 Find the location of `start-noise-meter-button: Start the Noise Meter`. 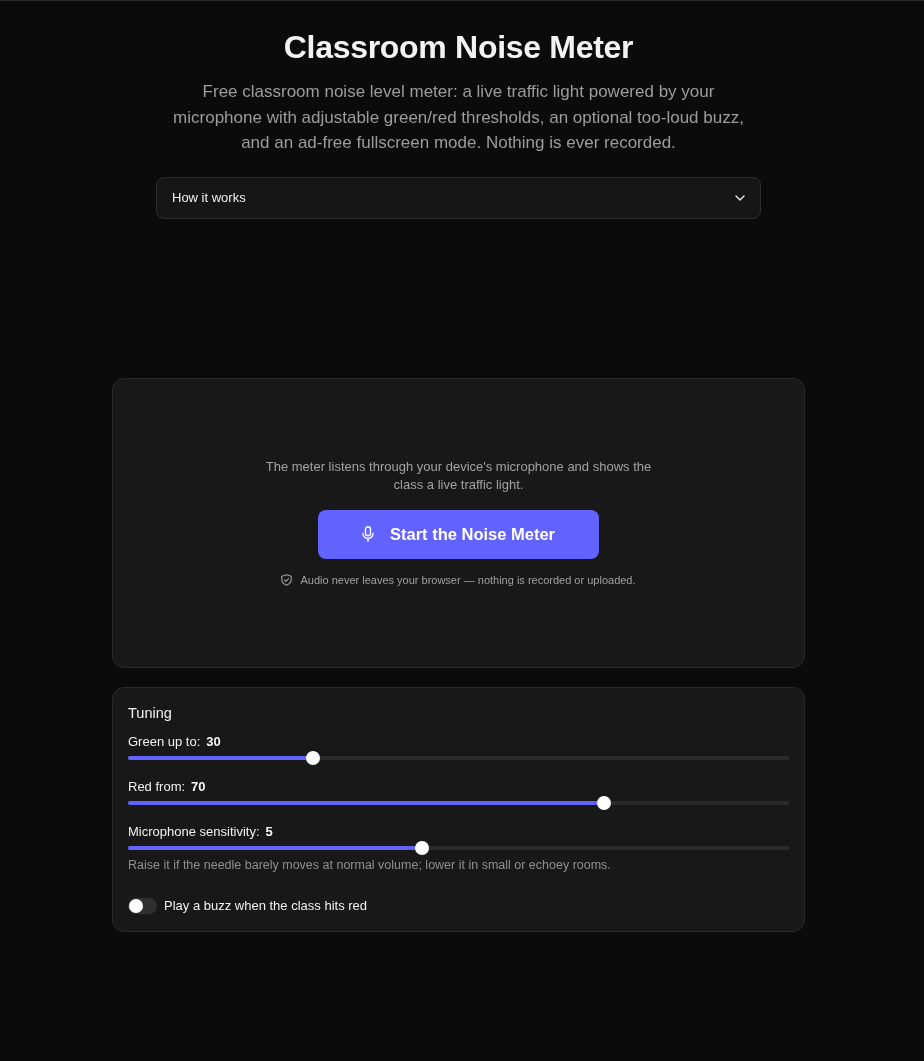

start-noise-meter-button: Start the Noise Meter is located at coordinates (458, 534).